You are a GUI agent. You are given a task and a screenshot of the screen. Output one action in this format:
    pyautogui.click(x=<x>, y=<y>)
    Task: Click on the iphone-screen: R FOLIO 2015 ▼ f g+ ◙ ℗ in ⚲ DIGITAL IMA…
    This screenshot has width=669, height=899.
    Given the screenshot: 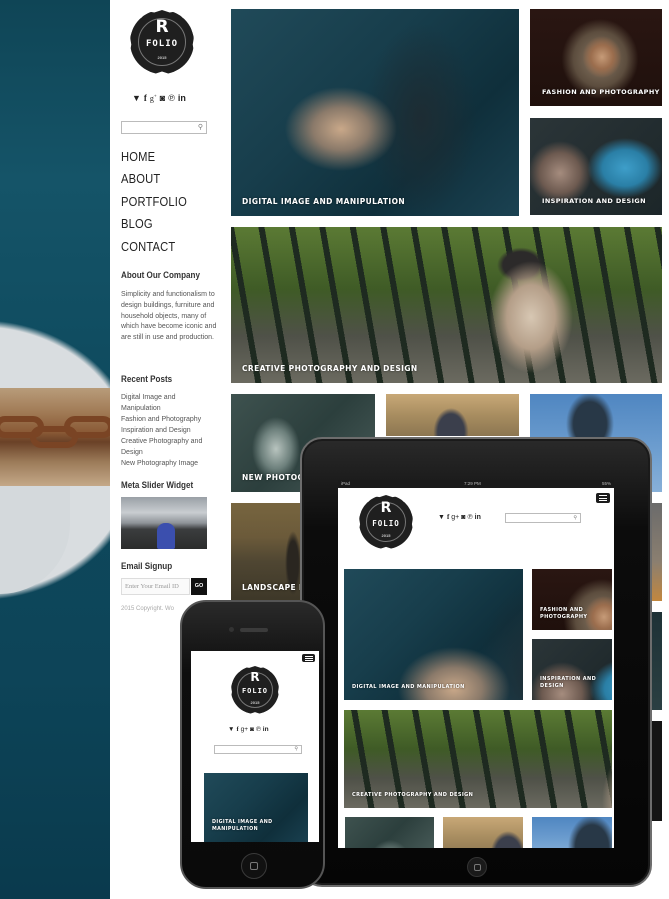 What is the action you would take?
    pyautogui.click(x=255, y=746)
    